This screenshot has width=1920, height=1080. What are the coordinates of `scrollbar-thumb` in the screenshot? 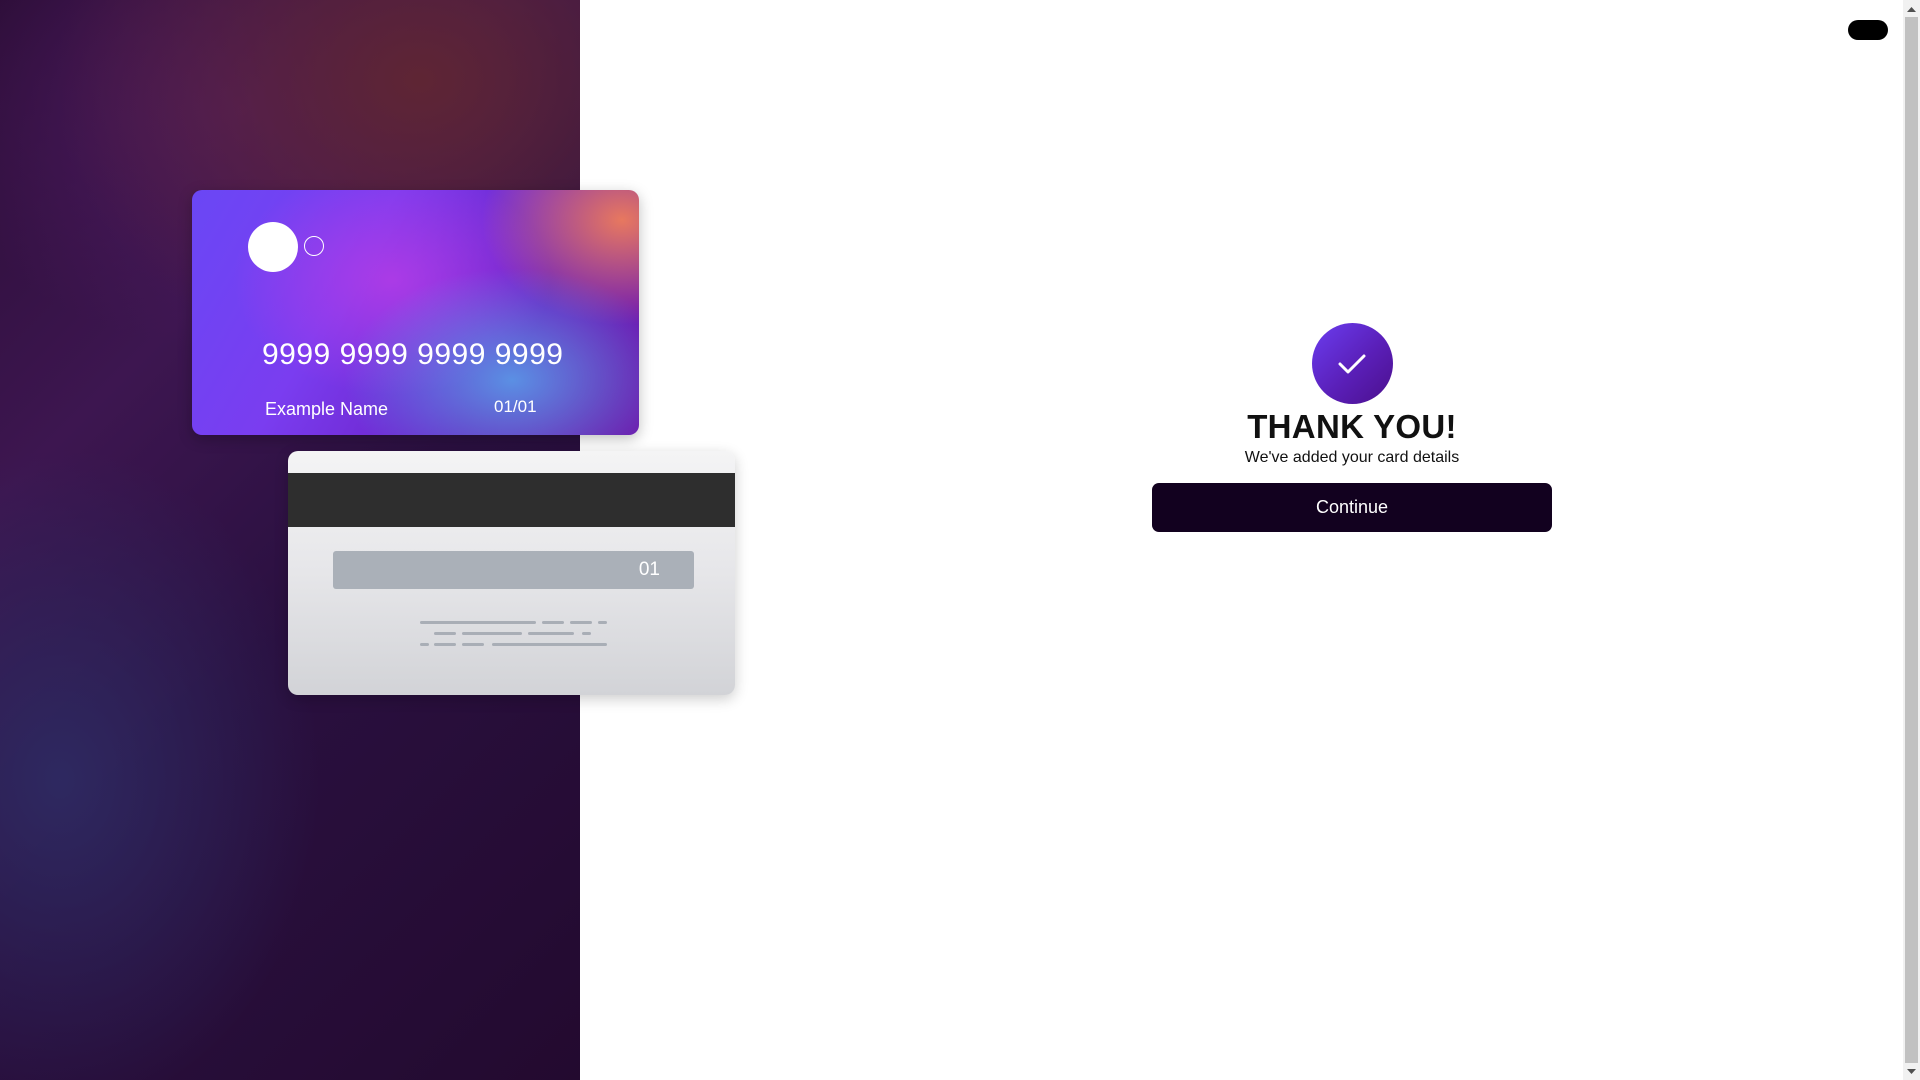 It's located at (1911, 540).